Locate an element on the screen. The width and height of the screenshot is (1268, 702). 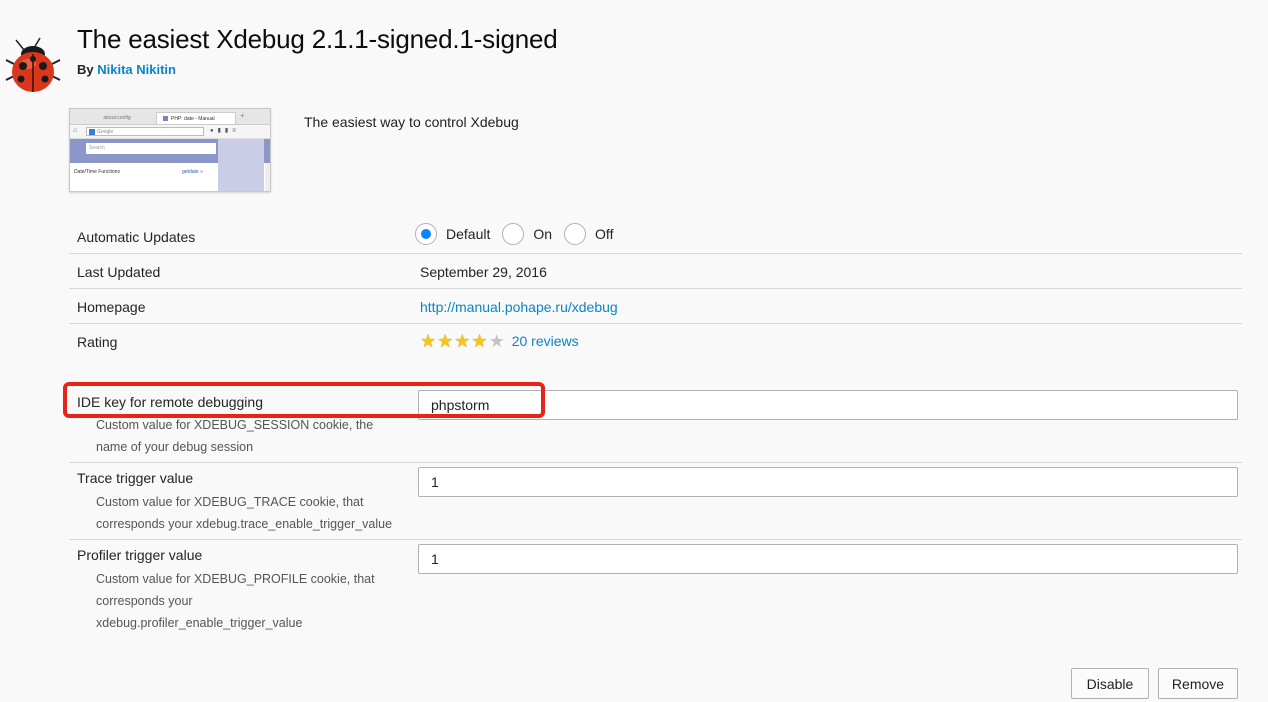
auto-updates-label: Automatic Updates is located at coordinates (136, 237).